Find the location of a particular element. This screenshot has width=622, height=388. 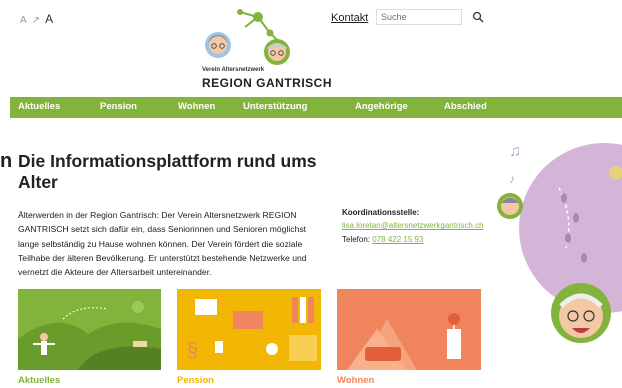

nav-item-unterstuetzung: Unterstützung is located at coordinates (275, 106).